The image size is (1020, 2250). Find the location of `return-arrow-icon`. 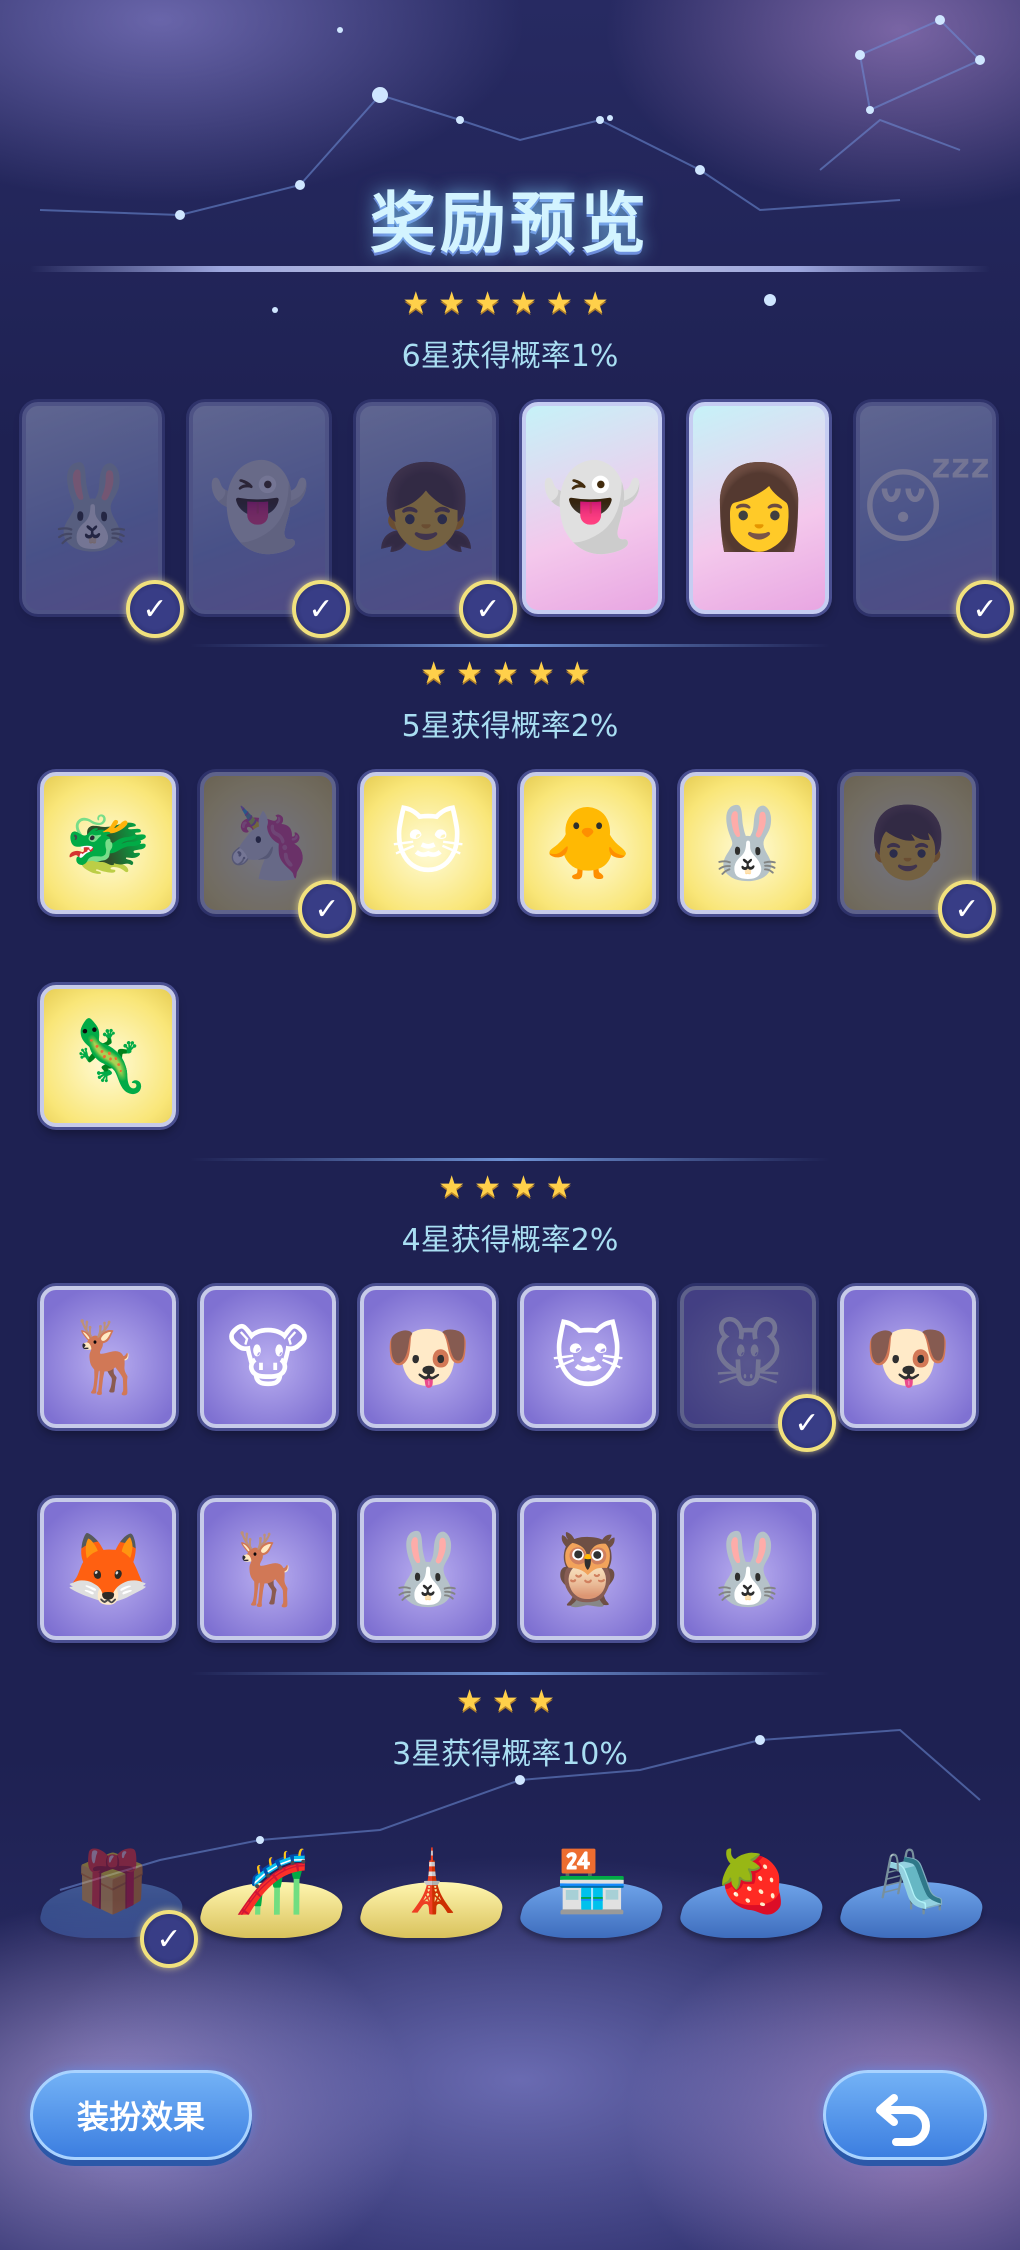

return-arrow-icon is located at coordinates (903, 2120).